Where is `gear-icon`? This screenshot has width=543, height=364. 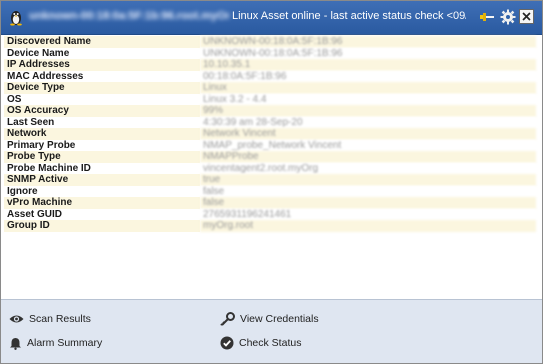
gear-icon is located at coordinates (508, 17).